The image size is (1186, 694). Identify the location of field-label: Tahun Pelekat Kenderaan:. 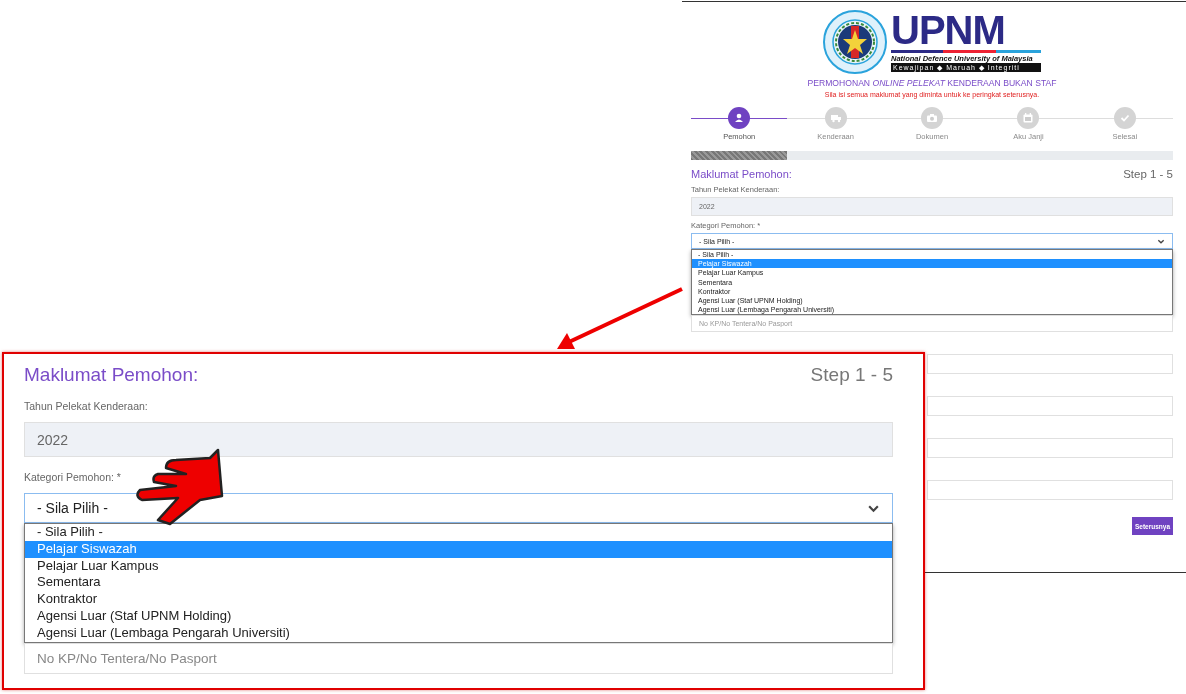
(86, 406).